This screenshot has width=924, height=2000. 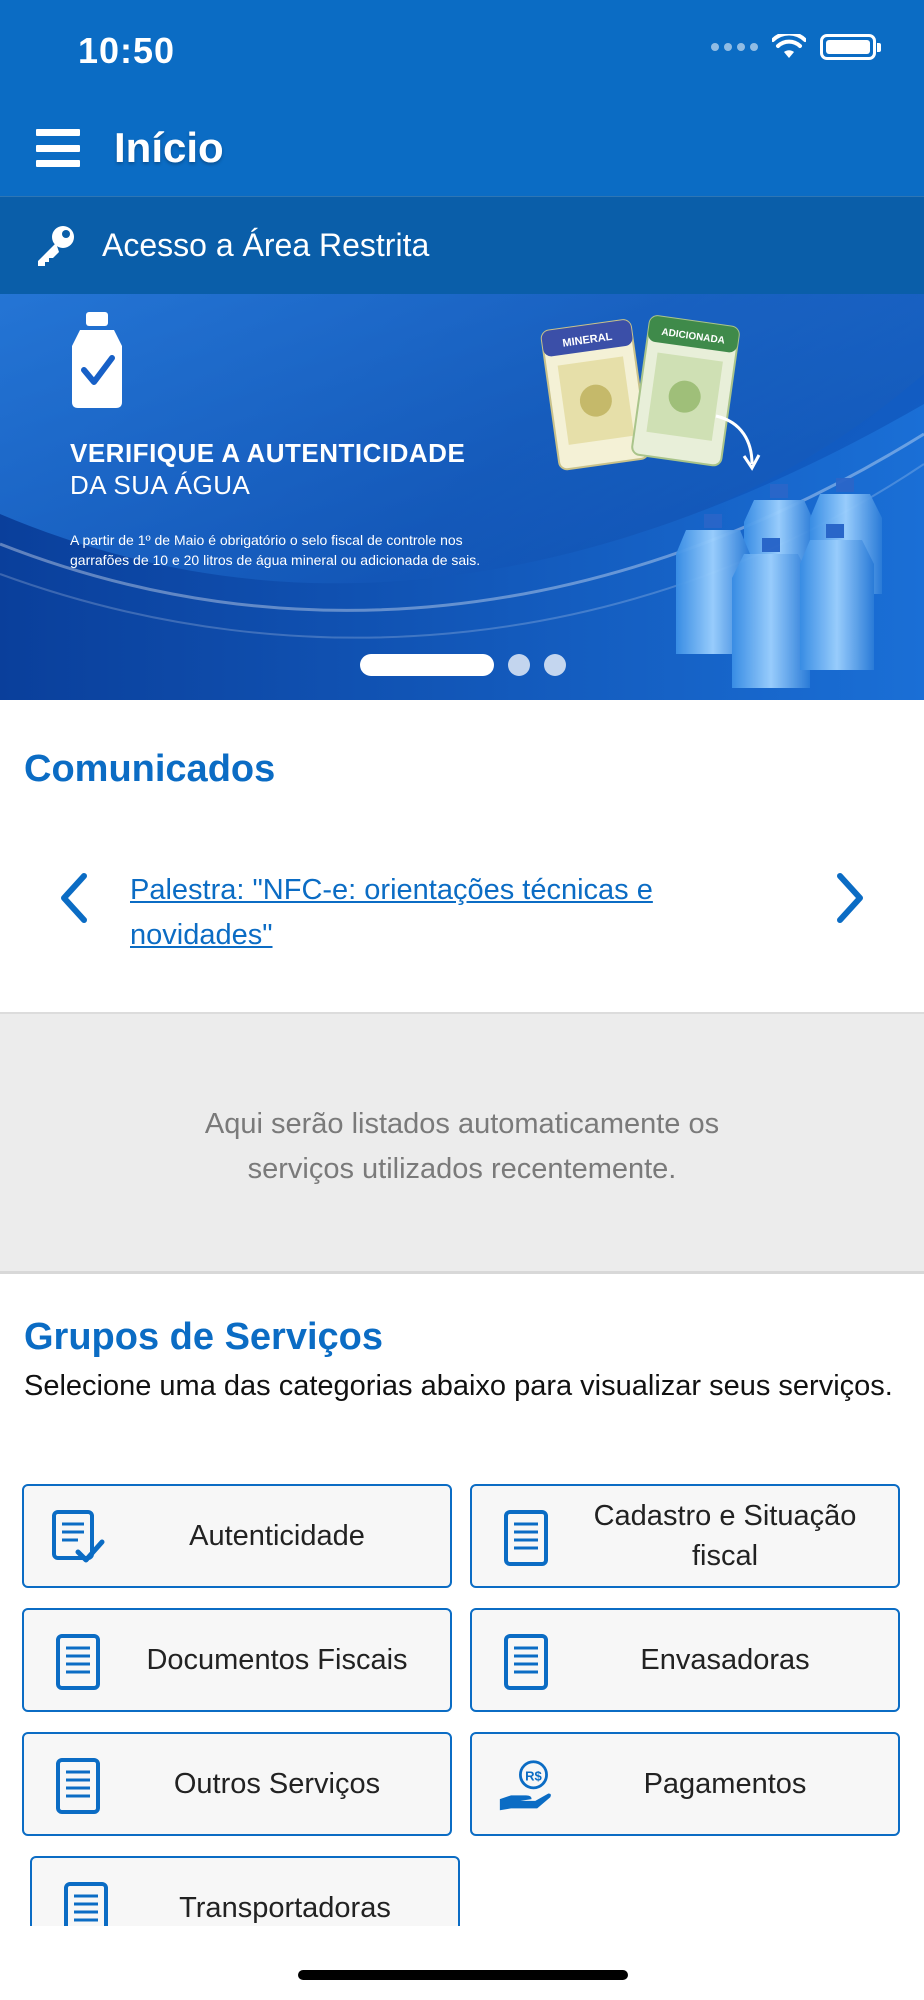 I want to click on service-transportadoras-button: Transportadoras, so click(x=245, y=1891).